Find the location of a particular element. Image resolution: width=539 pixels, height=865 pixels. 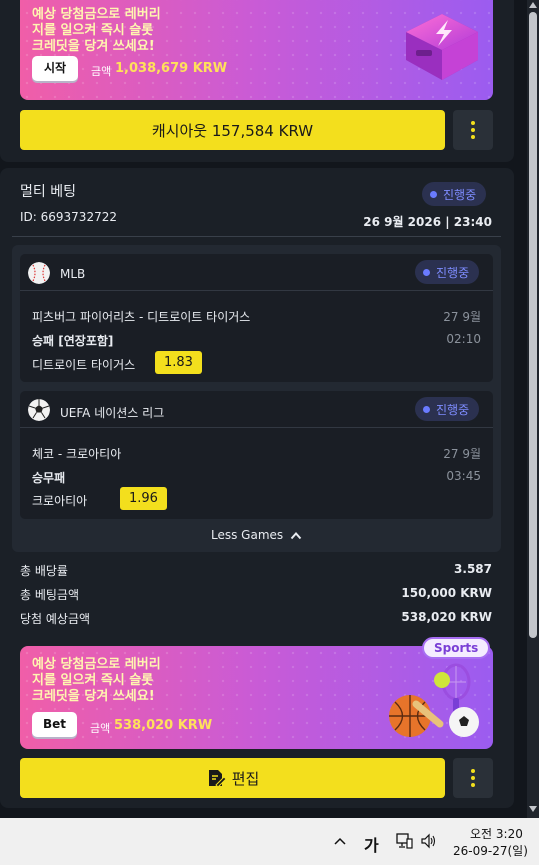

cashout-button: 캐시아웃 157,584 KRW is located at coordinates (232, 130).